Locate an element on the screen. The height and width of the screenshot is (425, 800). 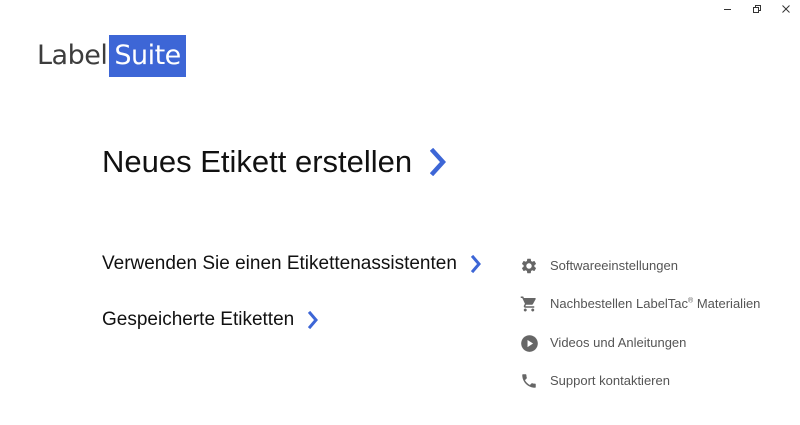
phone-icon is located at coordinates (529, 381).